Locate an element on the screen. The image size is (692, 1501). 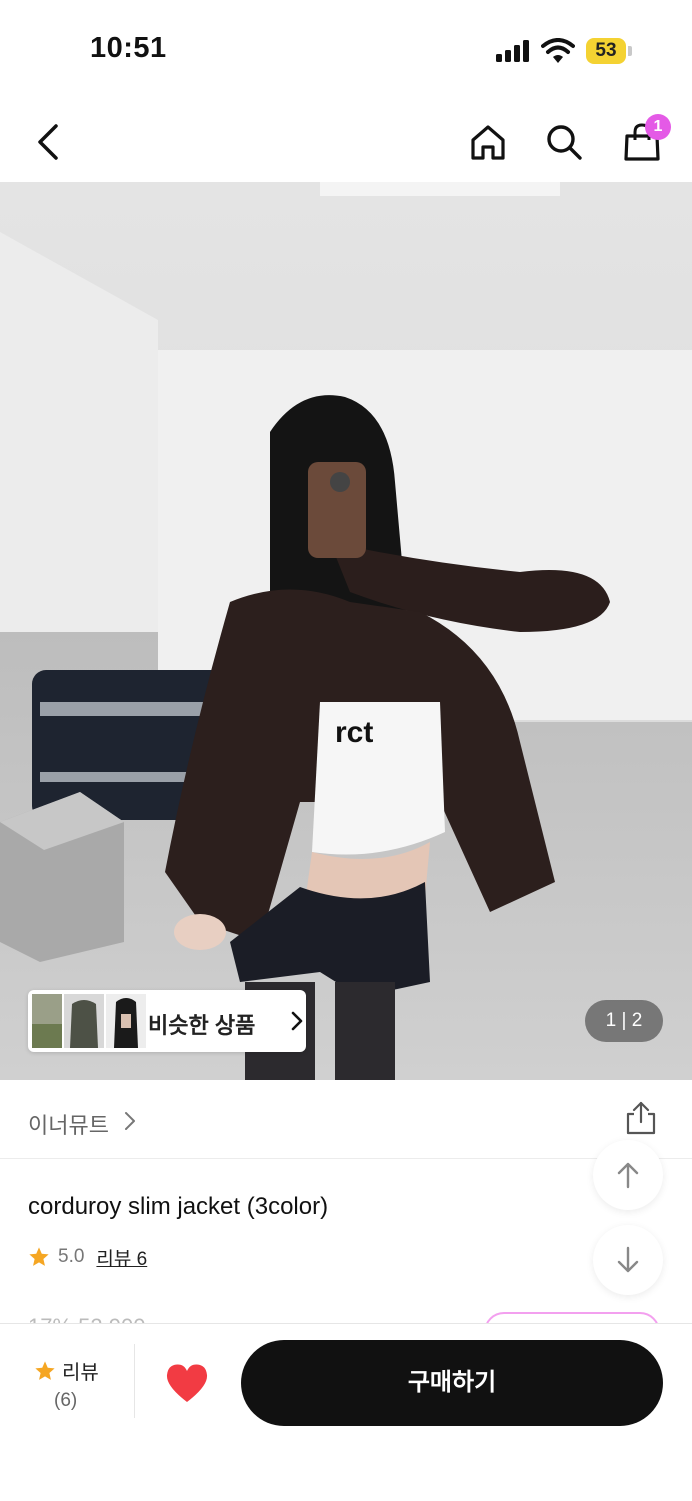
divider is located at coordinates (134, 1381).